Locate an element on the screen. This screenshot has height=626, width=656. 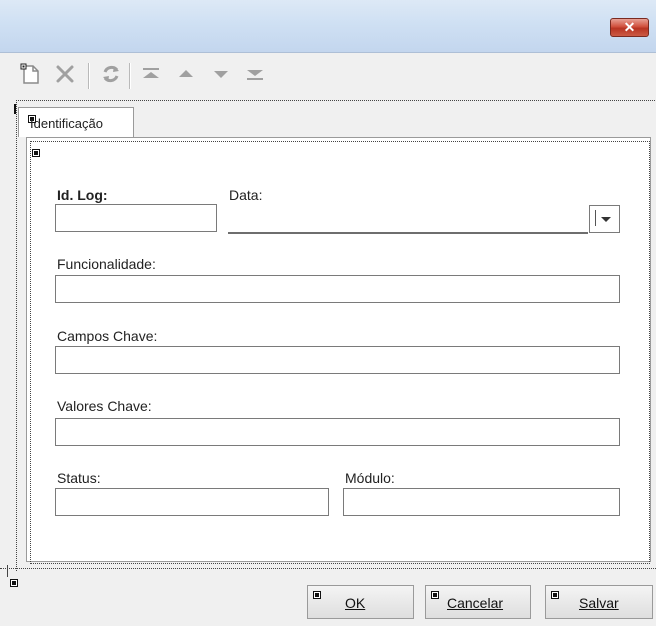
delete-icon is located at coordinates (65, 74).